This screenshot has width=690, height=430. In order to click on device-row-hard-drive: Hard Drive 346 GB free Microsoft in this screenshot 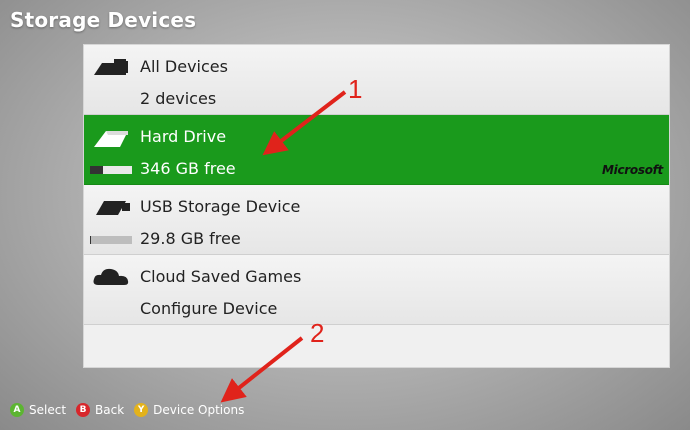, I will do `click(376, 150)`.